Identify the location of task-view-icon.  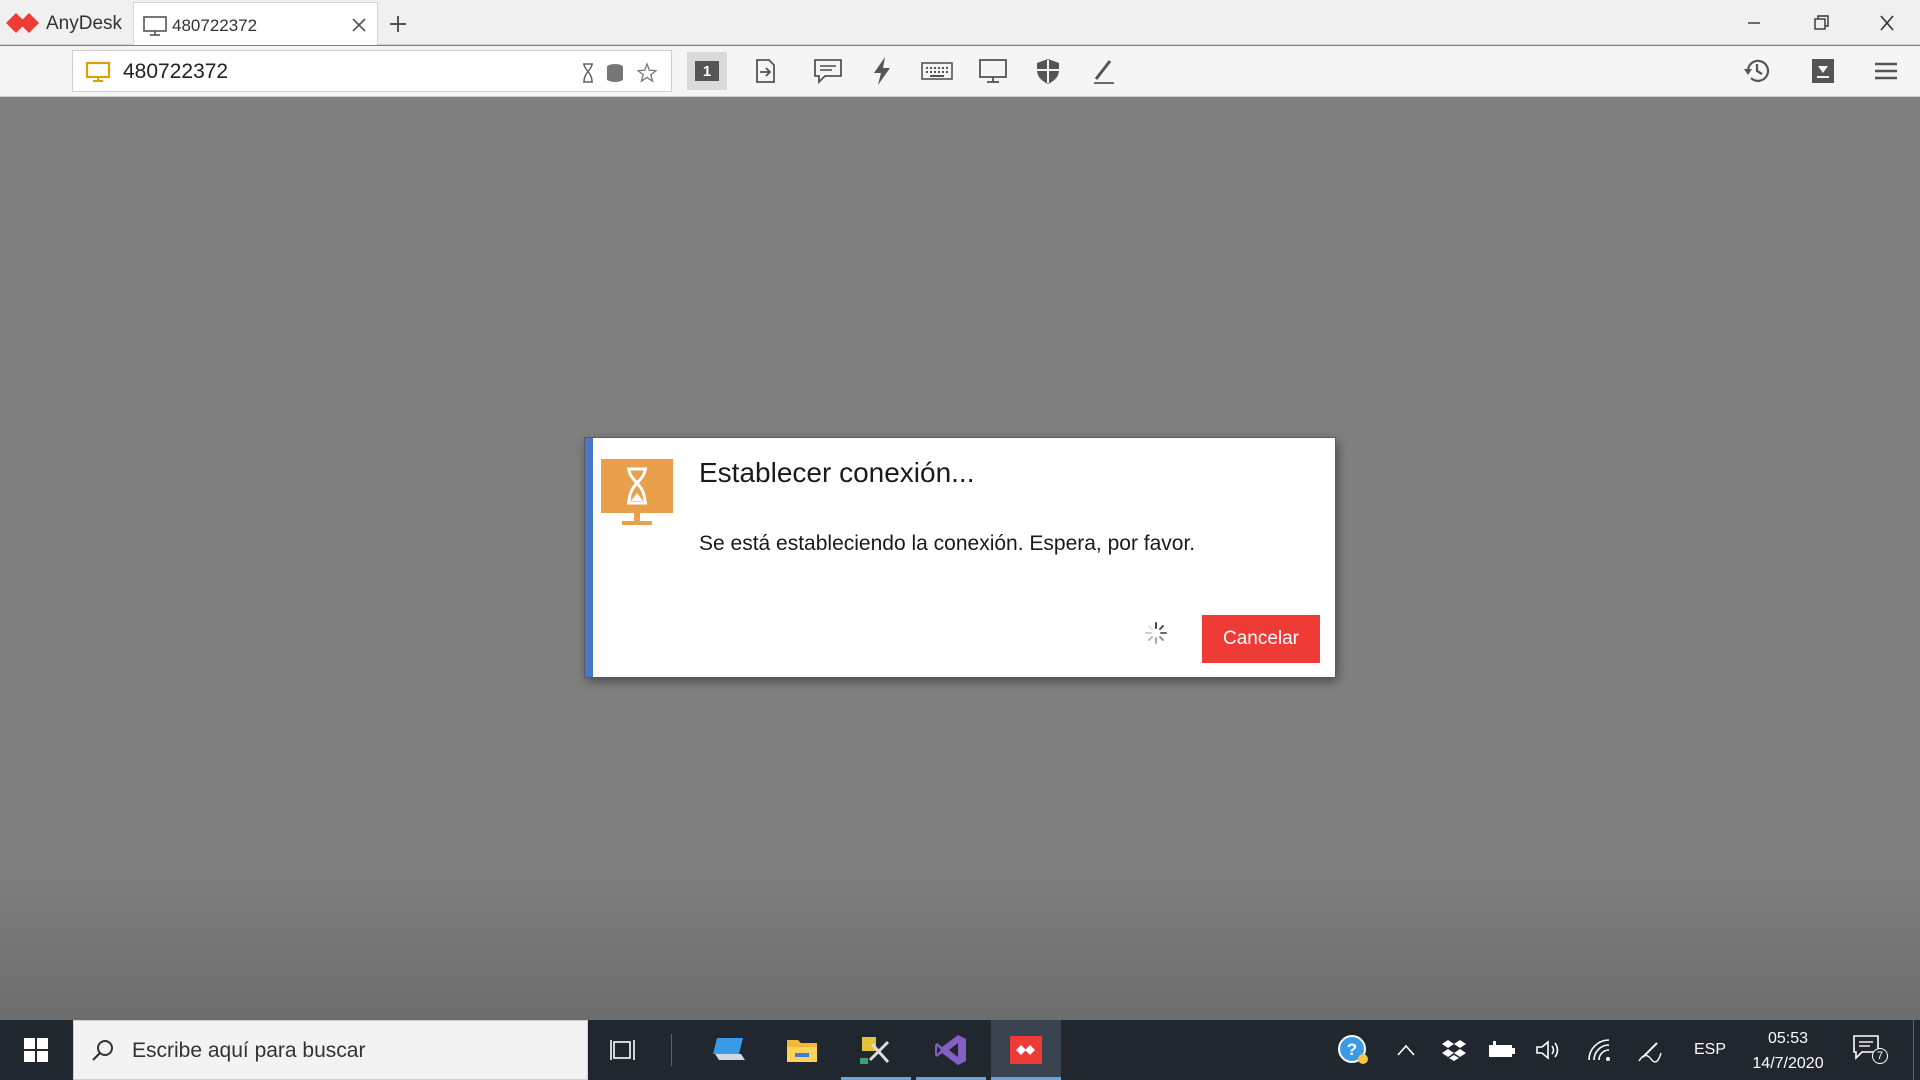
(622, 1050).